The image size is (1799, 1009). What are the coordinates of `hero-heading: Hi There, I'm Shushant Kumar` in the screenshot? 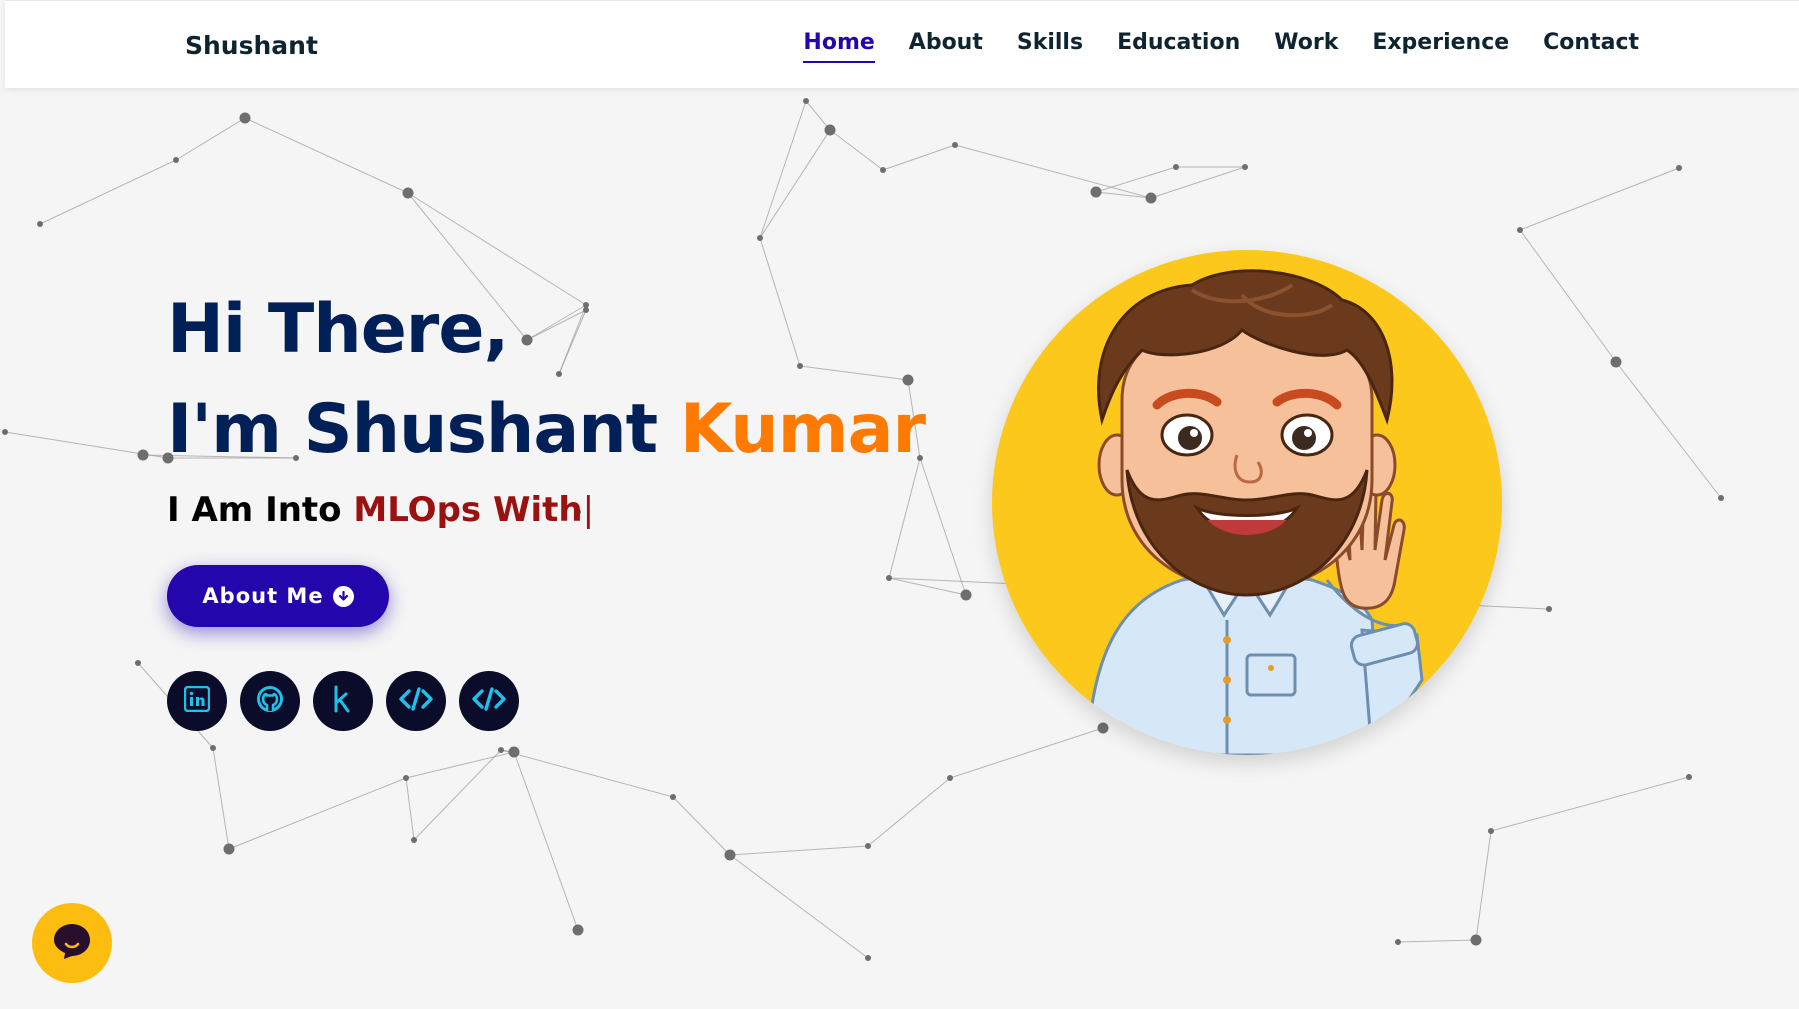 It's located at (546, 380).